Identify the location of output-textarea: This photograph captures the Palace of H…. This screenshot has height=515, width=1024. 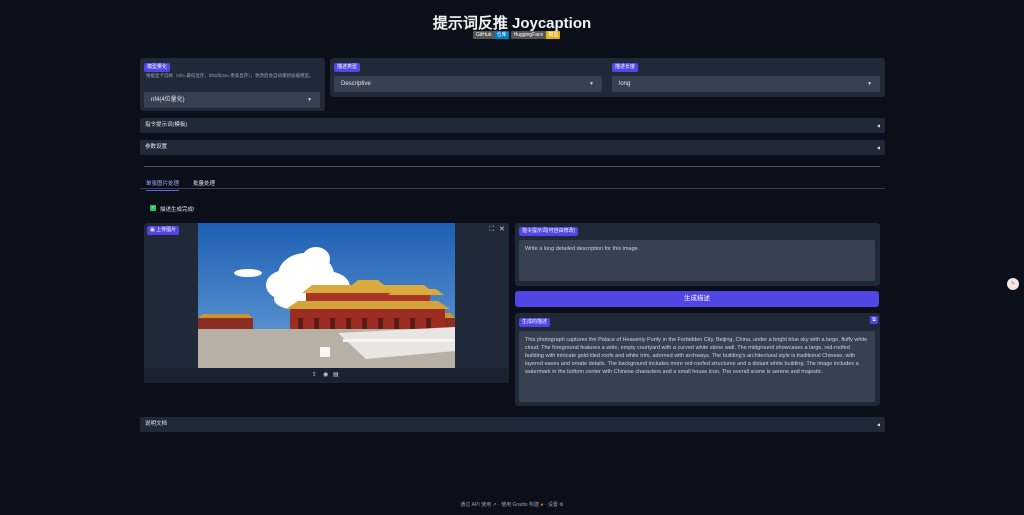
(697, 366).